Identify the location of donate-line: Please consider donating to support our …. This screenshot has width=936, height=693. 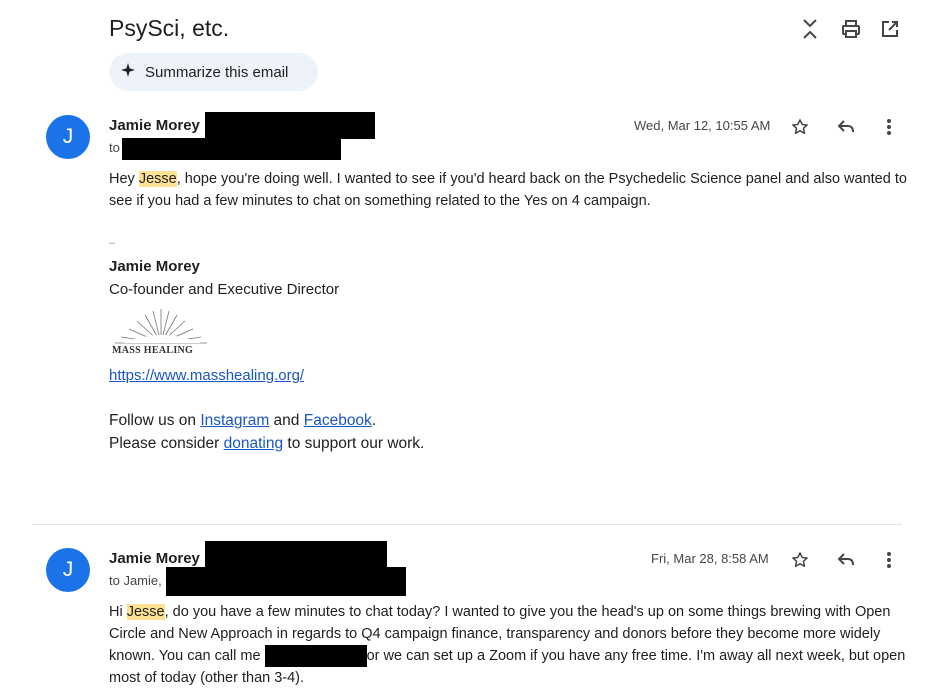
(266, 443).